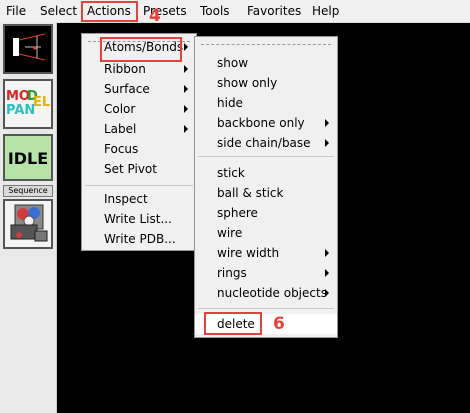  What do you see at coordinates (266, 63) in the screenshot?
I see `menu-item-show: show` at bounding box center [266, 63].